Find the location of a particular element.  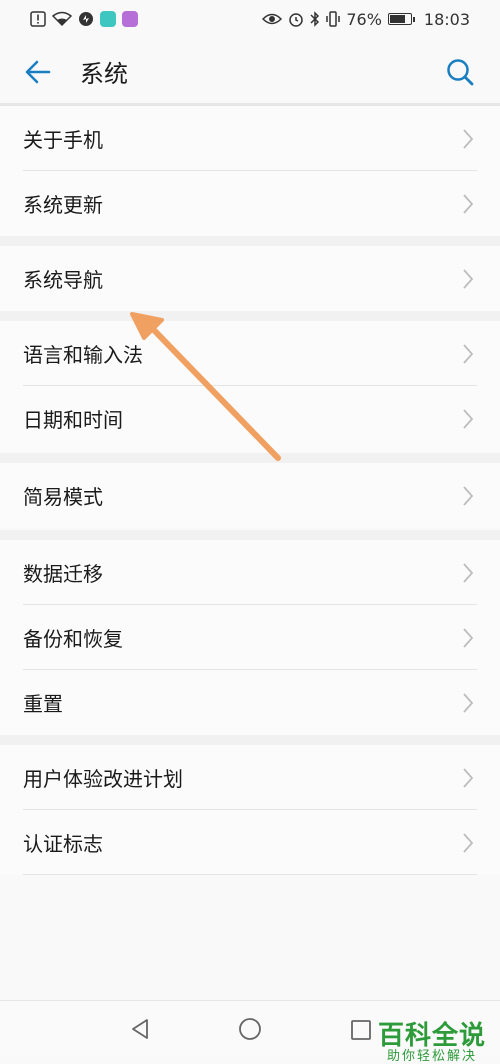

settings-group-2: 系统导航 is located at coordinates (250, 278).